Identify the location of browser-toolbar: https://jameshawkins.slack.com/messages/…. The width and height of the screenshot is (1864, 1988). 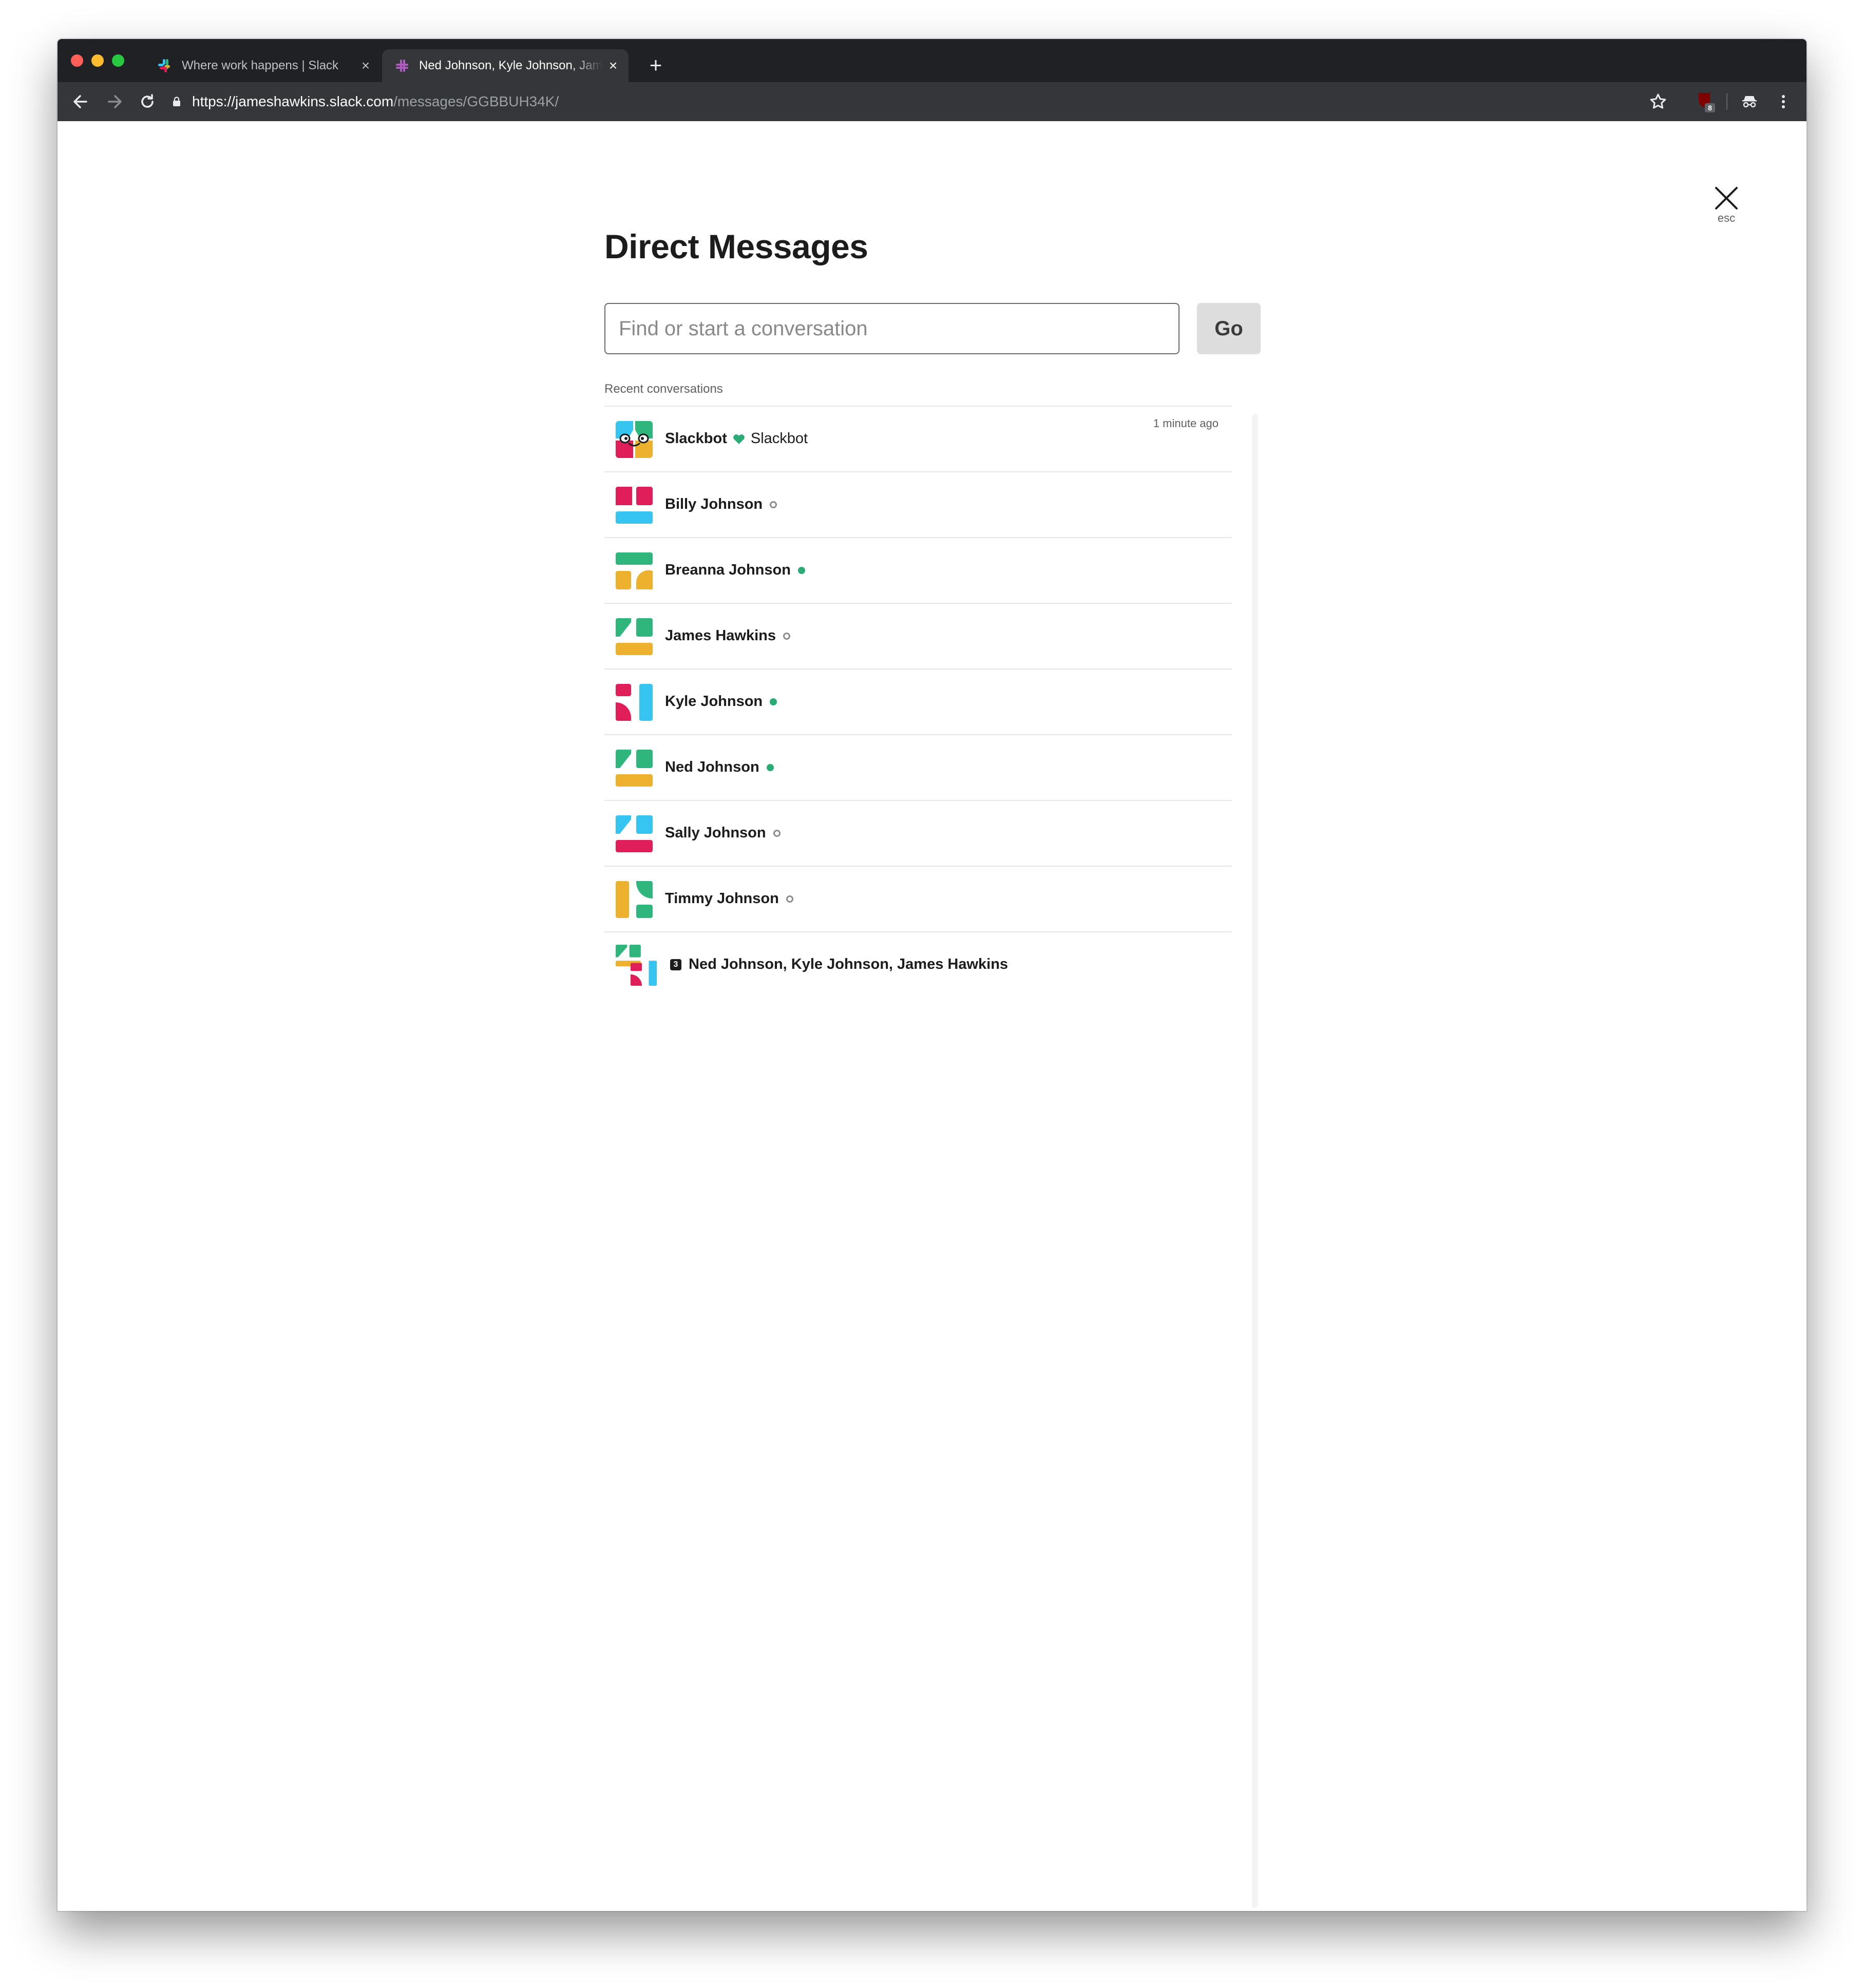
(932, 102).